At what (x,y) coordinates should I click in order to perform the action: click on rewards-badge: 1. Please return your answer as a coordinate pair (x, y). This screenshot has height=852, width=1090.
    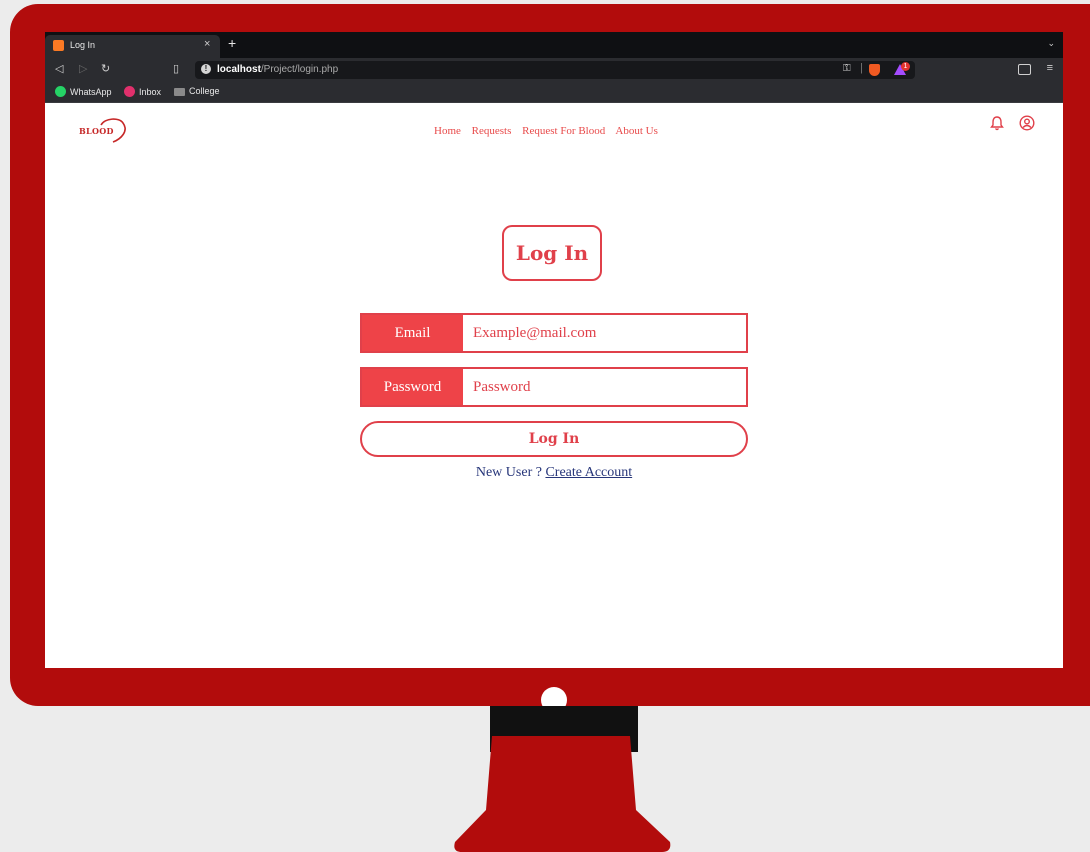
    Looking at the image, I should click on (905, 66).